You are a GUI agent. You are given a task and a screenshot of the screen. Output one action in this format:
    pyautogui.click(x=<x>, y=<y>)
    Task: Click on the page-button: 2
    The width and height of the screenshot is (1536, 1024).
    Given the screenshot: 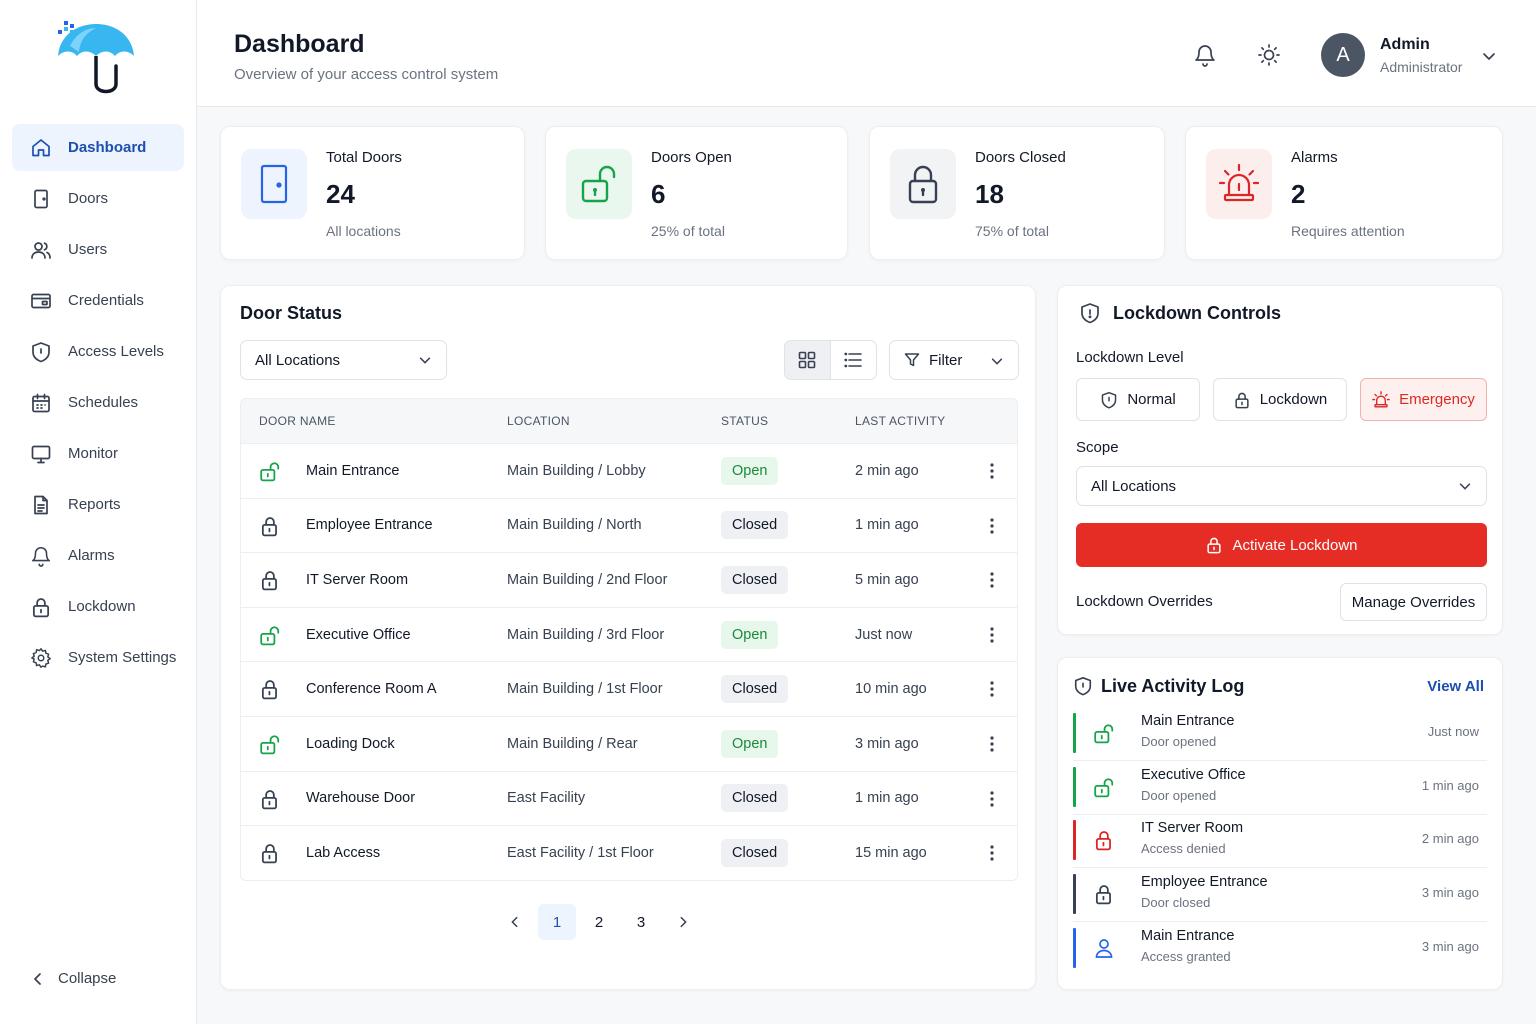 What is the action you would take?
    pyautogui.click(x=599, y=922)
    